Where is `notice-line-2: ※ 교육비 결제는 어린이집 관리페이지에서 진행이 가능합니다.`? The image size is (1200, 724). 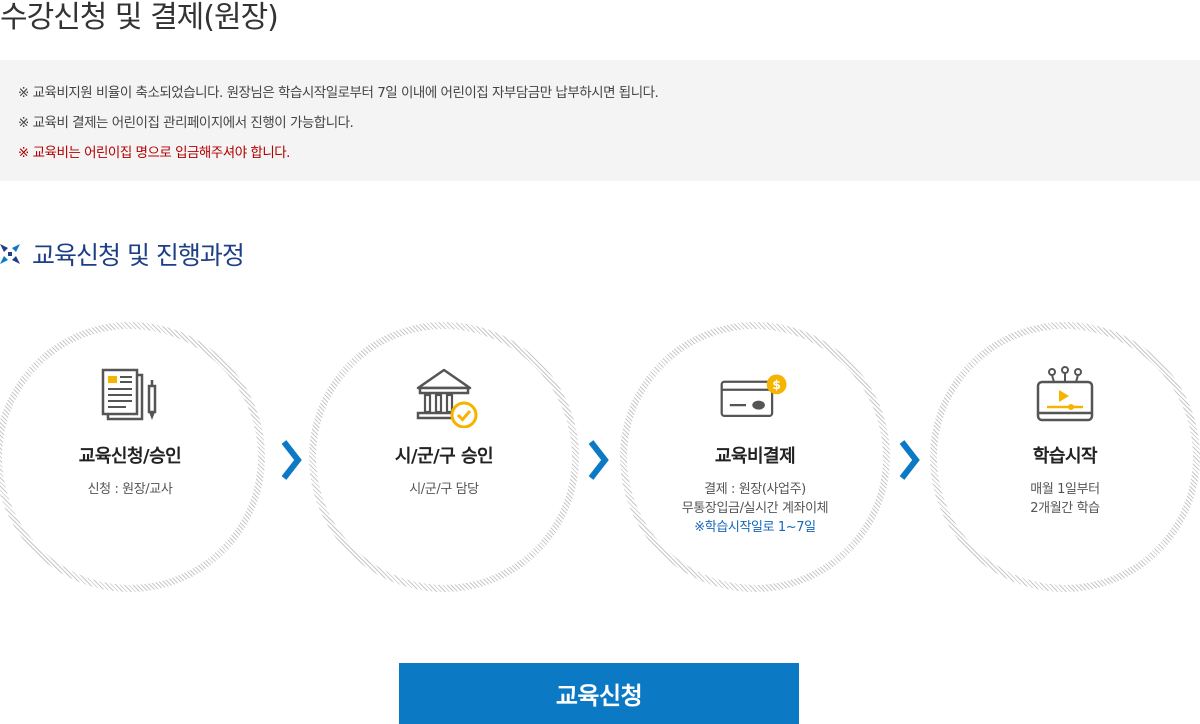 notice-line-2: ※ 교육비 결제는 어린이집 관리페이지에서 진행이 가능합니다. is located at coordinates (186, 123).